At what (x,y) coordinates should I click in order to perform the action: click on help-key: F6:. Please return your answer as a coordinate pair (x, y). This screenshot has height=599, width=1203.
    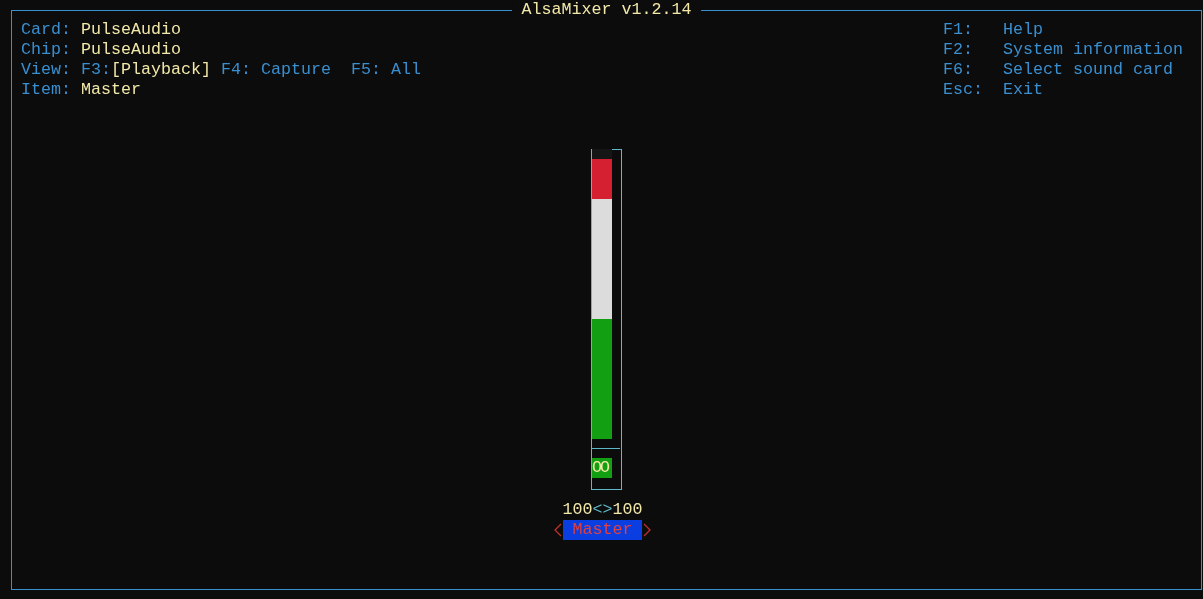
    Looking at the image, I should click on (968, 70).